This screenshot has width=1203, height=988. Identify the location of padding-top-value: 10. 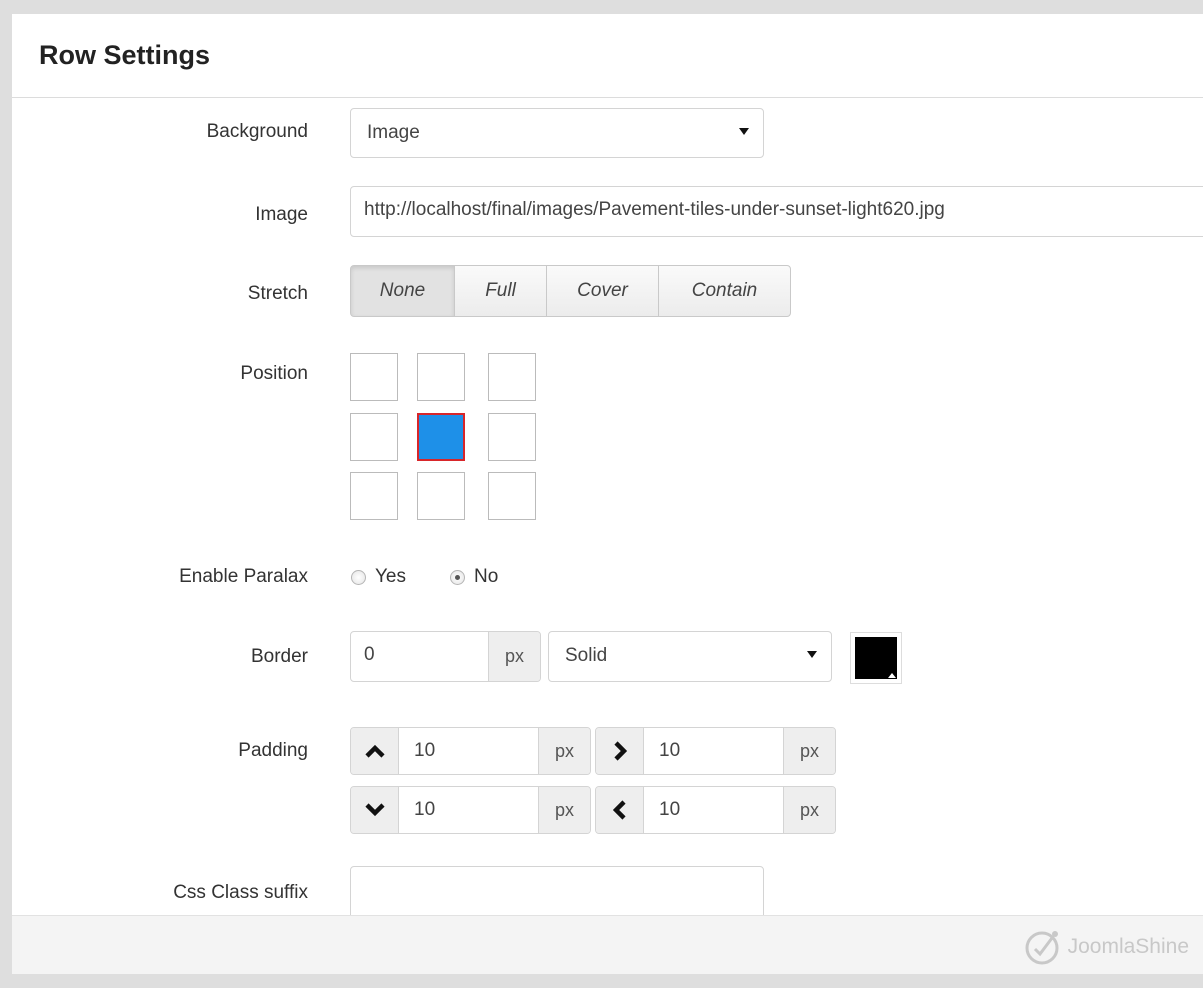
(424, 751).